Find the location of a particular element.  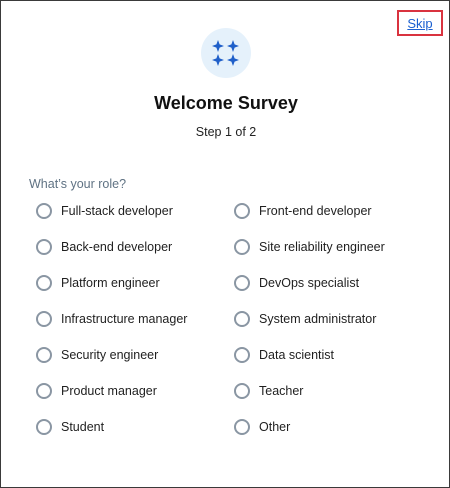

option-label: Student is located at coordinates (83, 427).